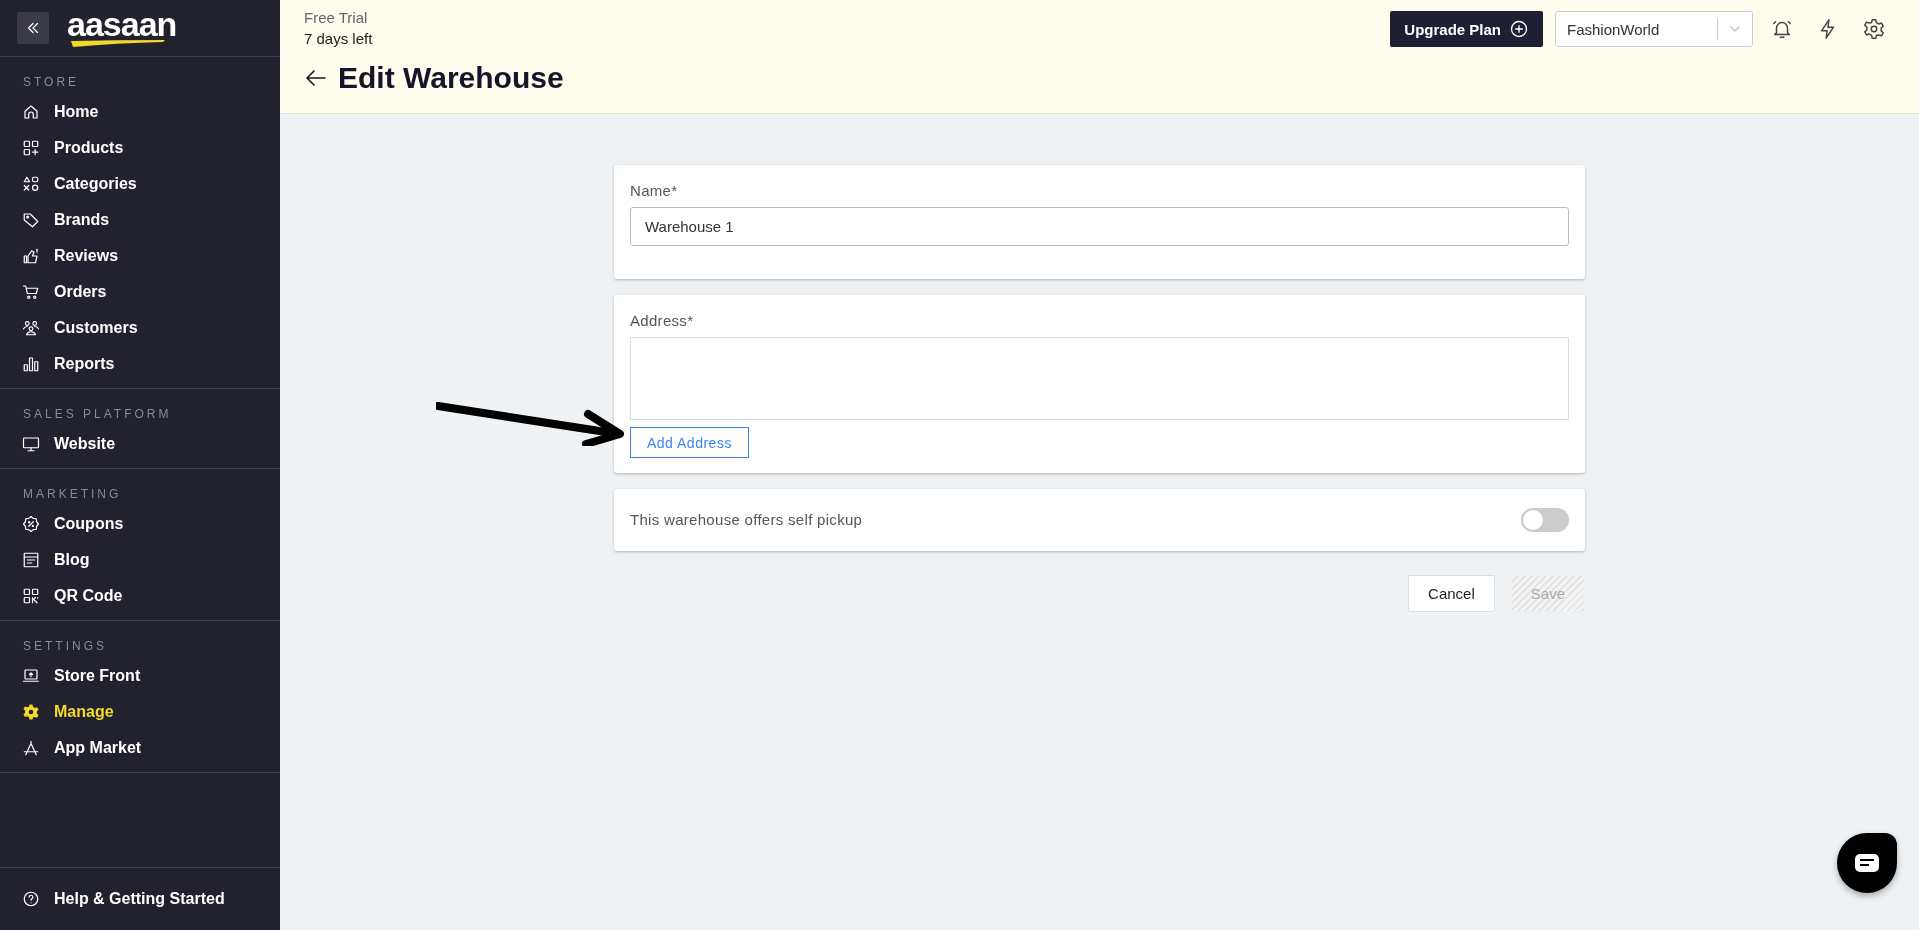 This screenshot has height=930, width=1919. Describe the element at coordinates (140, 596) in the screenshot. I see `sidebar-item: QR Code` at that location.